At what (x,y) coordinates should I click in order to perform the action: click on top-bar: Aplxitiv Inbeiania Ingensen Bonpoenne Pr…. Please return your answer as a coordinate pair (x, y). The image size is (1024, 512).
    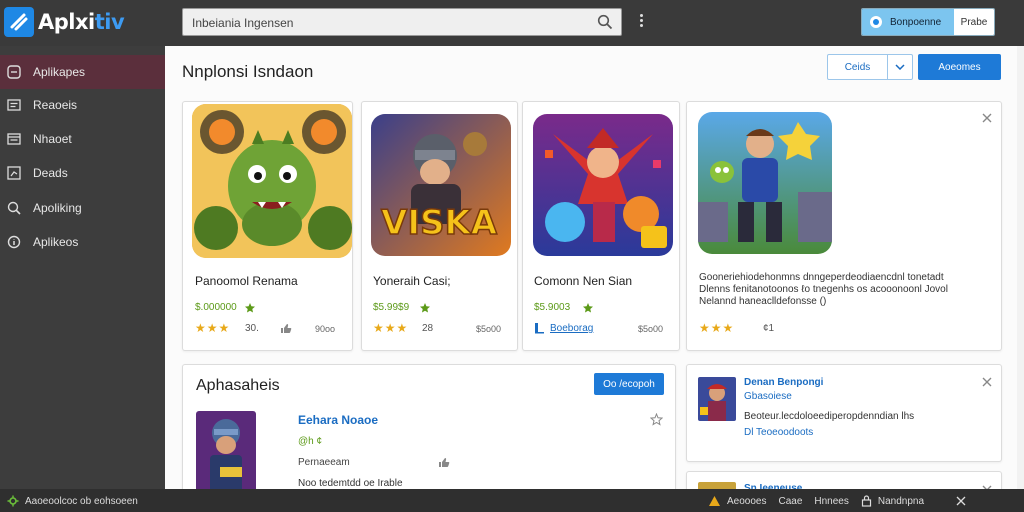
    Looking at the image, I should click on (512, 23).